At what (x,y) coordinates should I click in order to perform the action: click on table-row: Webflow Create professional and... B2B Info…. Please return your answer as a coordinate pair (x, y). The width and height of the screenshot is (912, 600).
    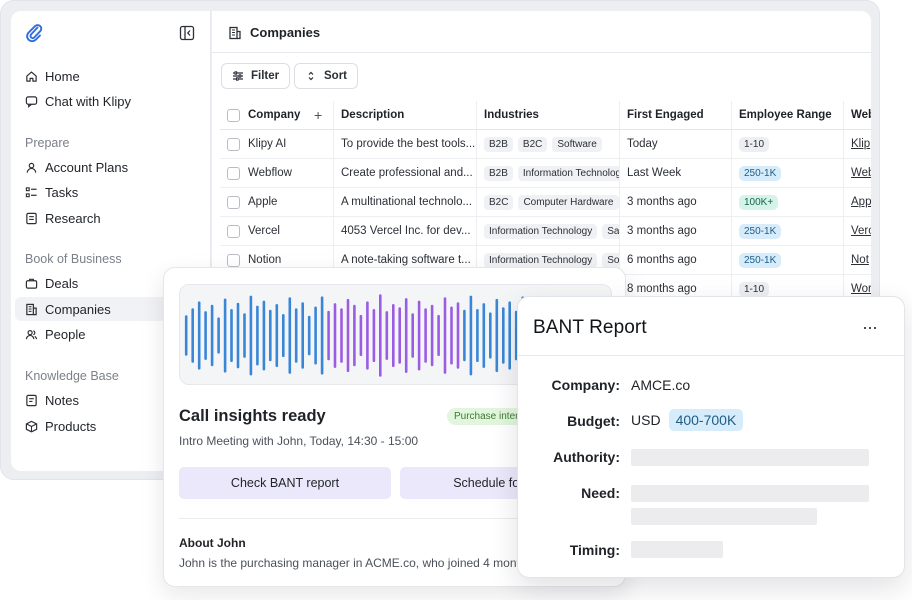
    Looking at the image, I should click on (545, 173).